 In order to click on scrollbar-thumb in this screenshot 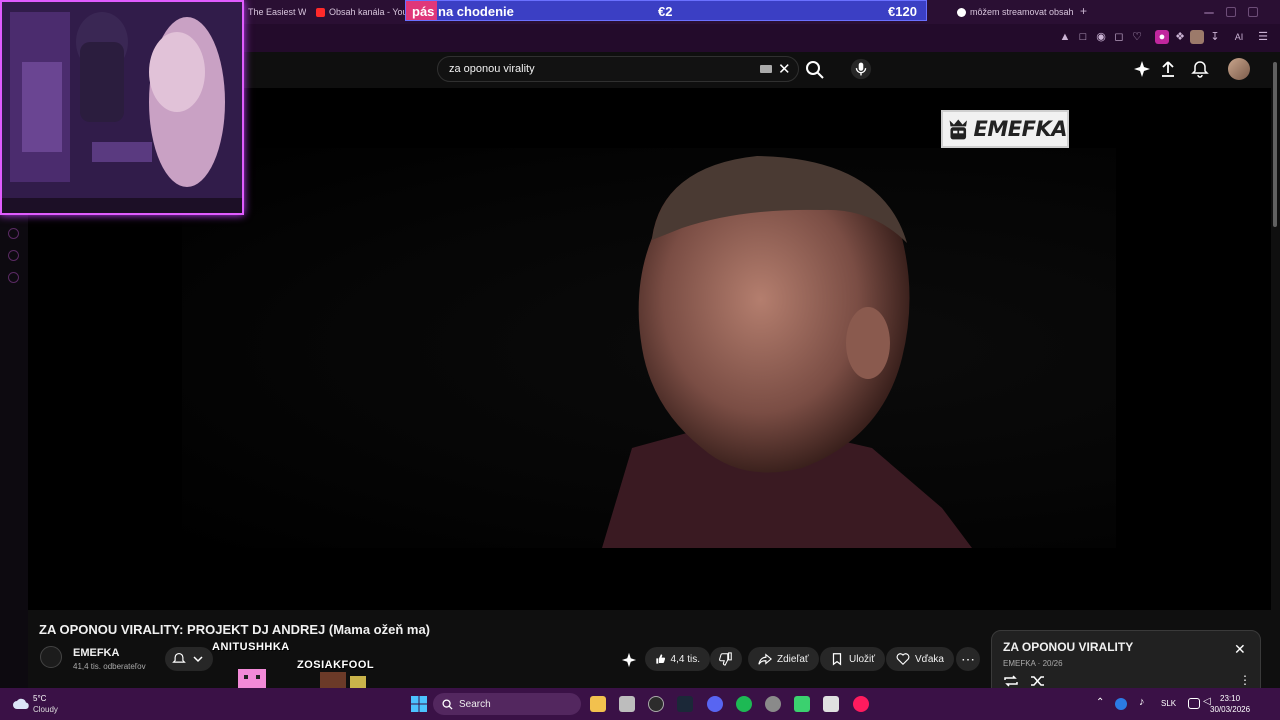, I will do `click(1275, 144)`.